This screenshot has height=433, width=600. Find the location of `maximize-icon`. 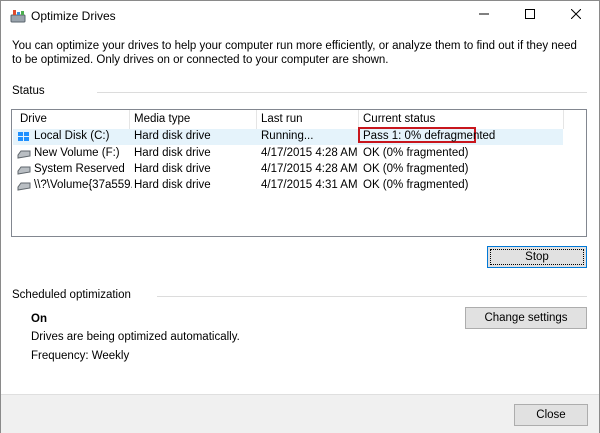

maximize-icon is located at coordinates (530, 15).